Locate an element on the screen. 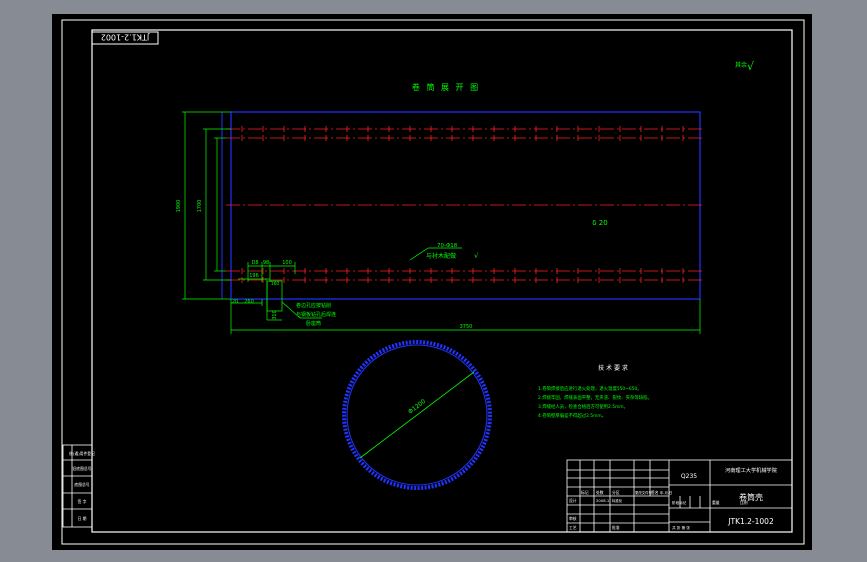  side-row-4: 签 字 is located at coordinates (82, 501).